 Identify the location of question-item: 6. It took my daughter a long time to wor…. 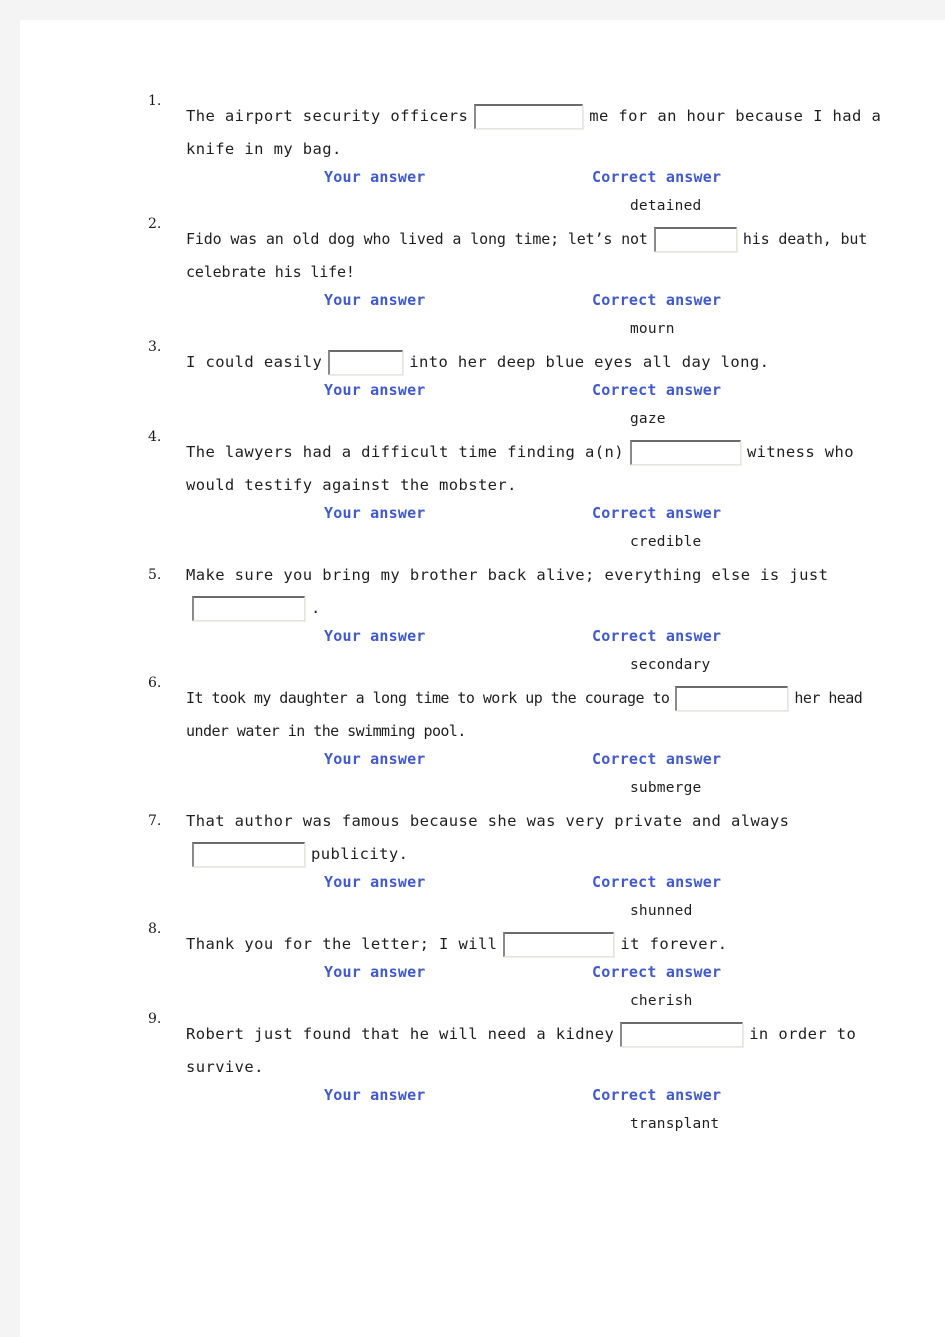
(528, 738).